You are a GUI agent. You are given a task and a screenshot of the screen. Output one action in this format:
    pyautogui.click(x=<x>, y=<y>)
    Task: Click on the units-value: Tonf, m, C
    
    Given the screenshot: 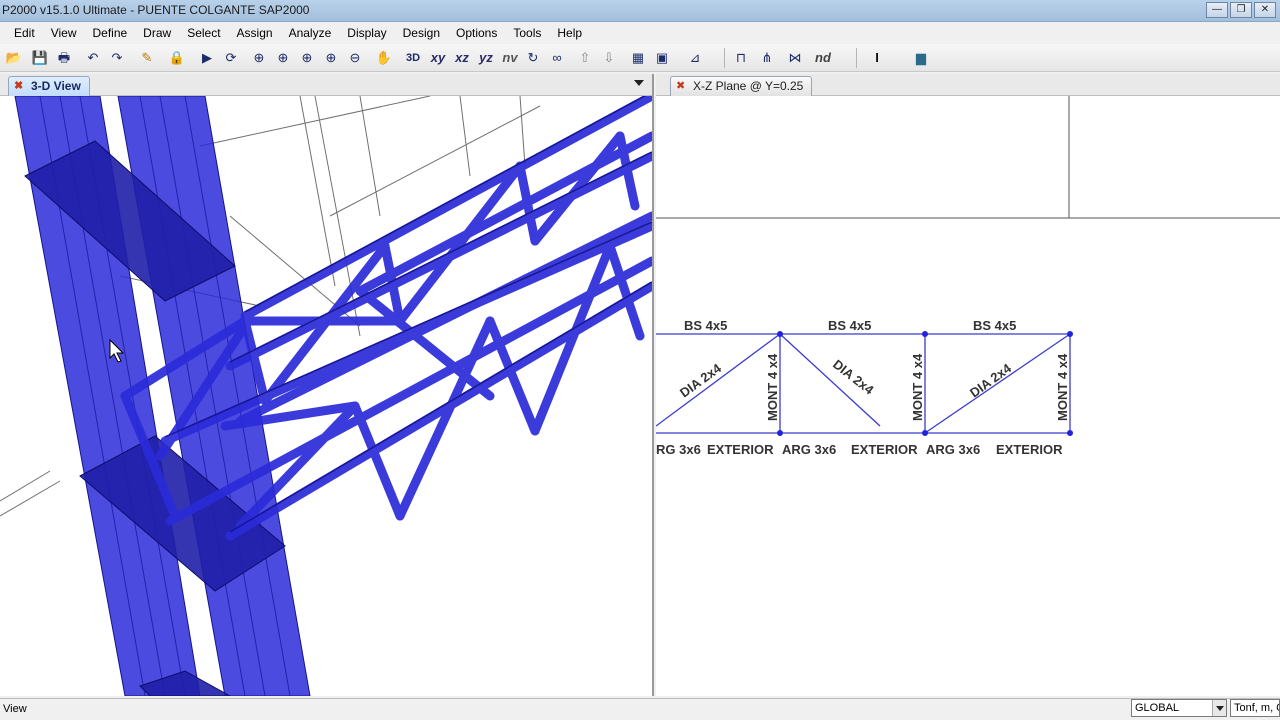 What is the action you would take?
    pyautogui.click(x=1257, y=708)
    